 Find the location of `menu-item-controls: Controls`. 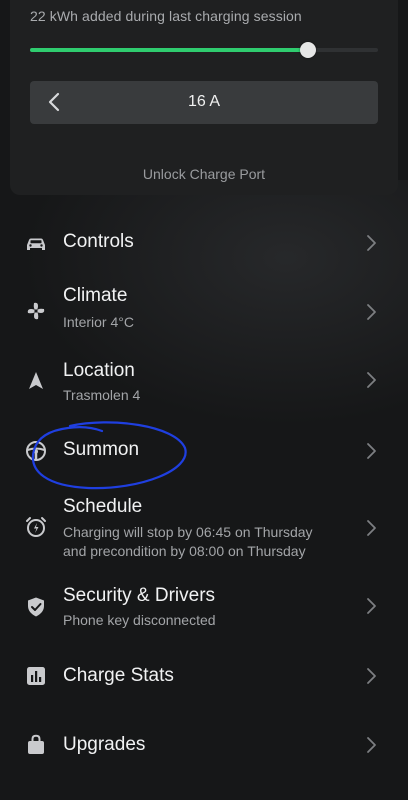

menu-item-controls: Controls is located at coordinates (204, 243).